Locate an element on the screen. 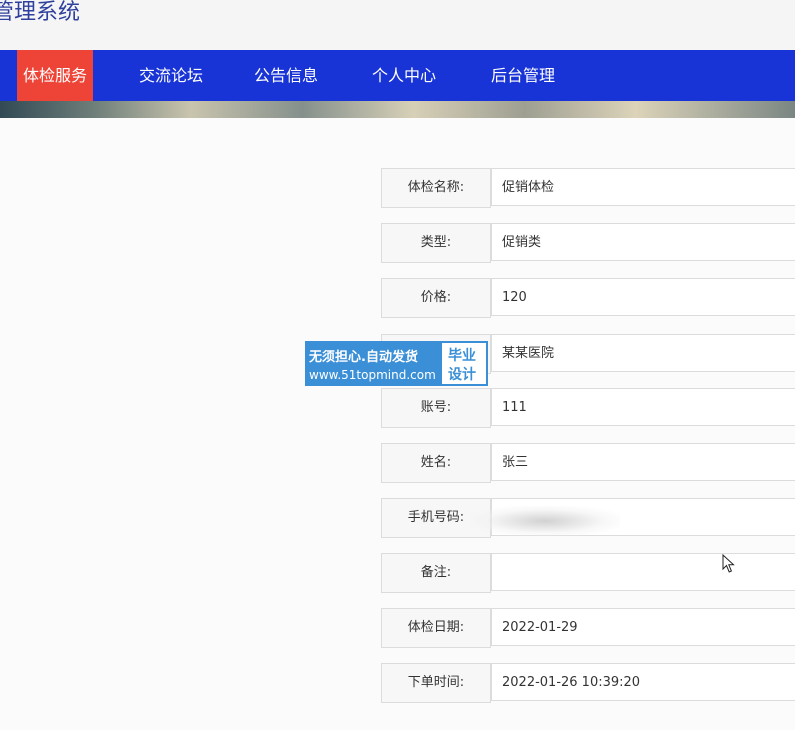 The image size is (795, 730). form-row-account: 账号: 111 is located at coordinates (588, 408).